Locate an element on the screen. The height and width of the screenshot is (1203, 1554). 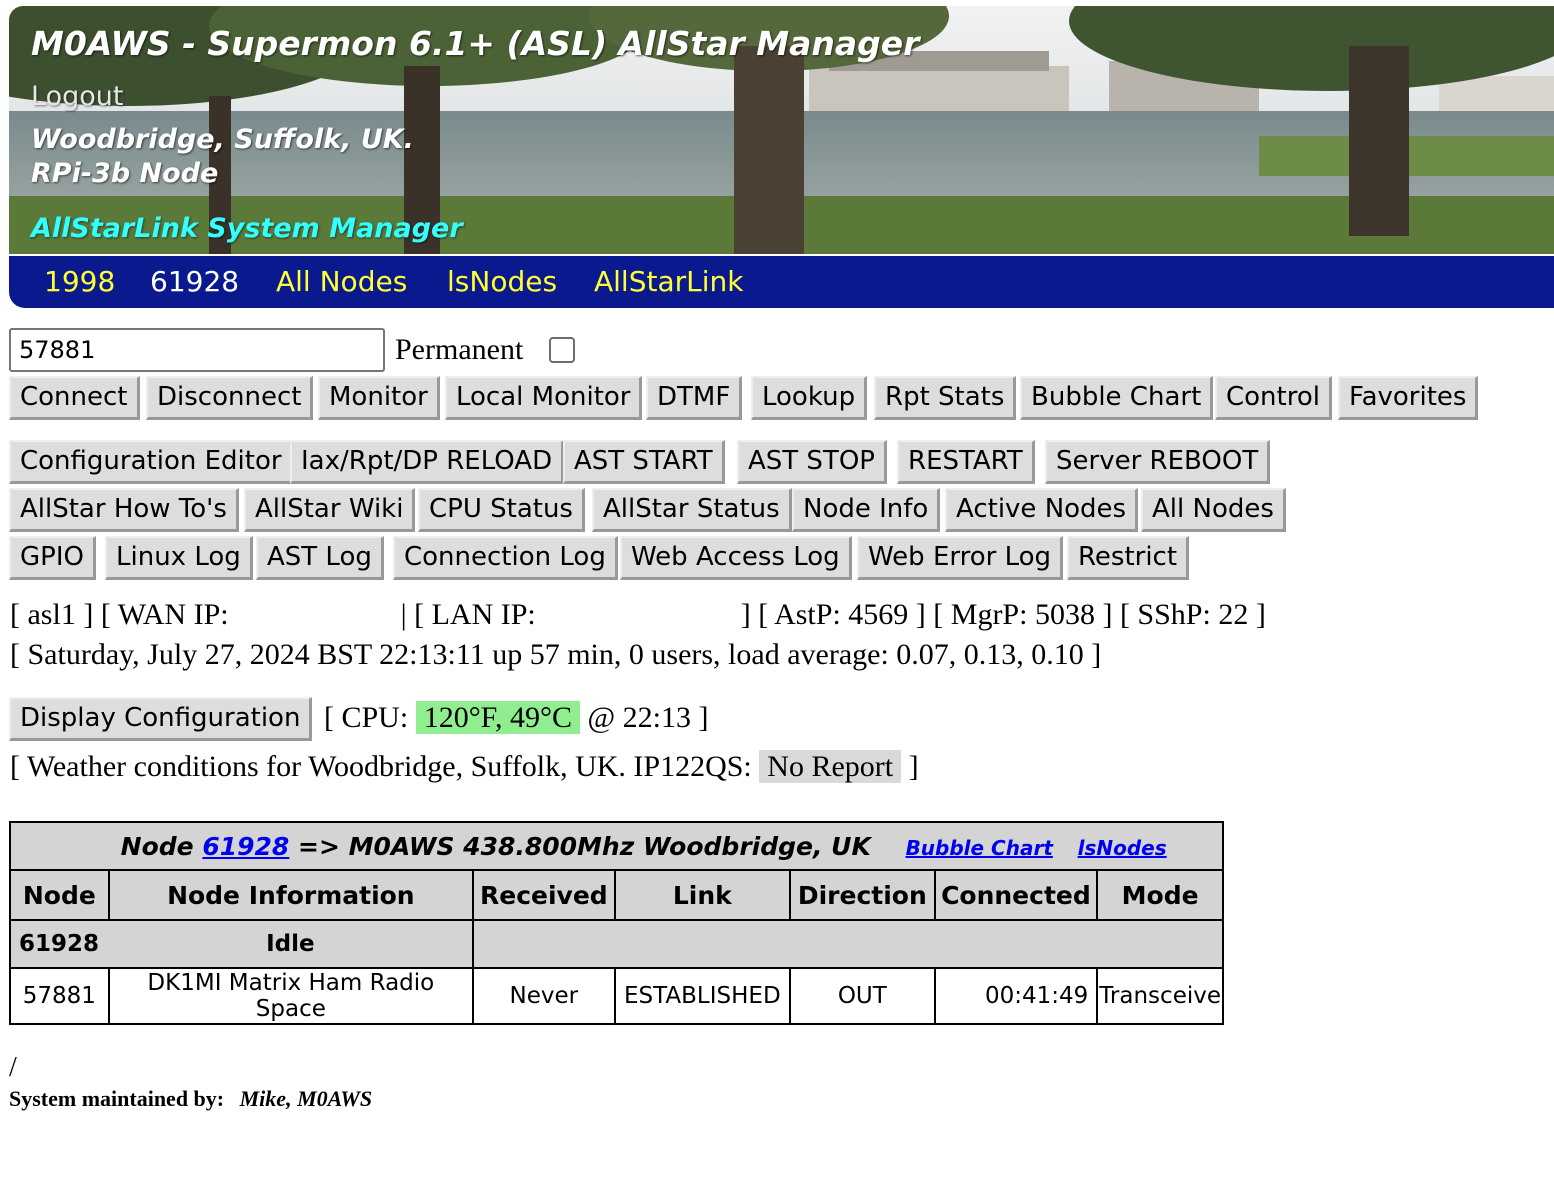
bubble-chart-button: Bubble Chart is located at coordinates (1117, 398).